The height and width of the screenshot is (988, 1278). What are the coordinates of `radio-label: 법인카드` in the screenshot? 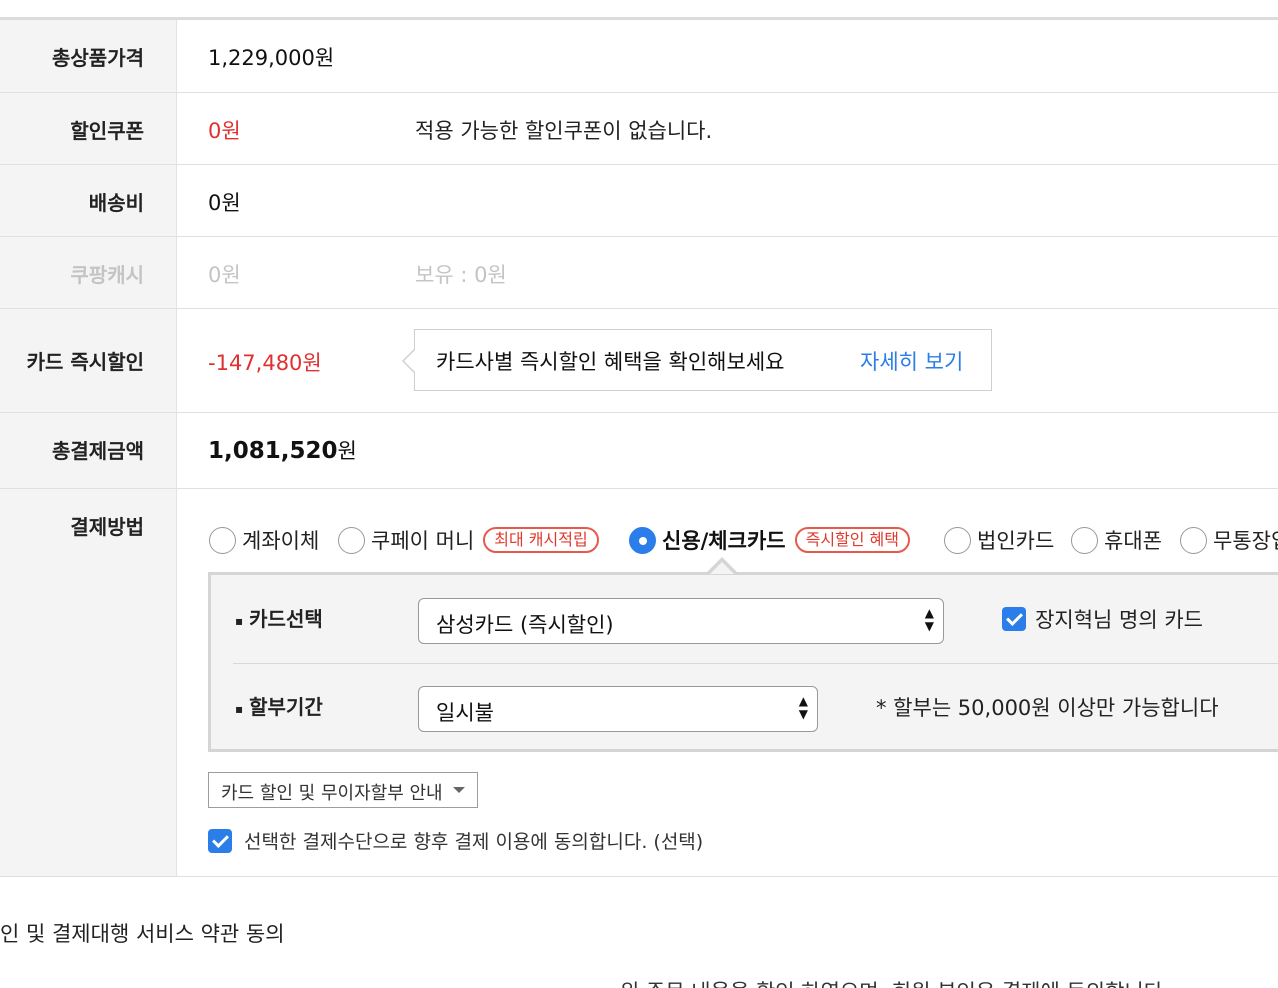 It's located at (1016, 541).